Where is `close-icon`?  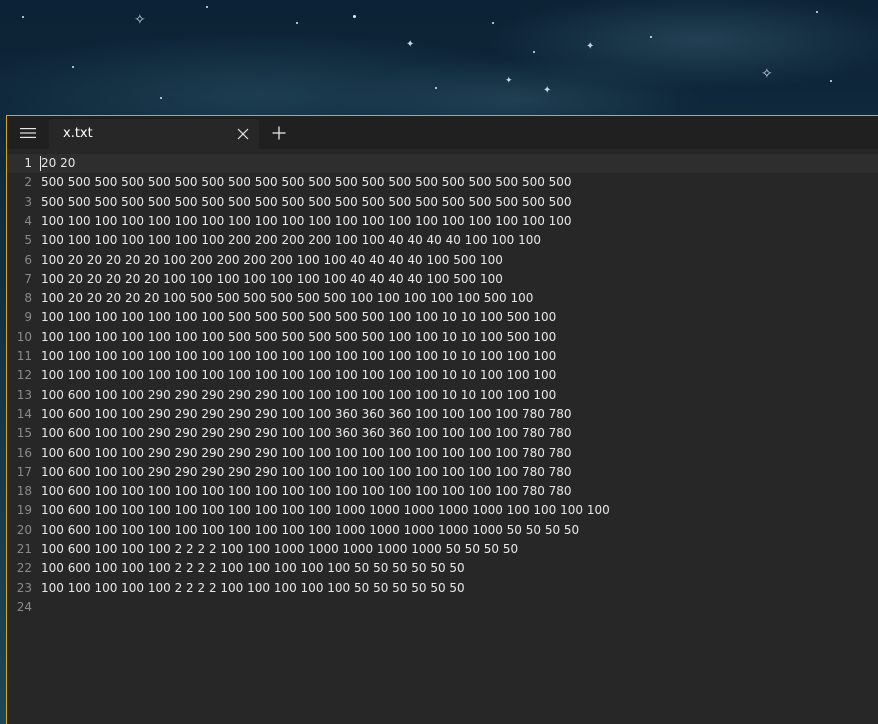 close-icon is located at coordinates (243, 134).